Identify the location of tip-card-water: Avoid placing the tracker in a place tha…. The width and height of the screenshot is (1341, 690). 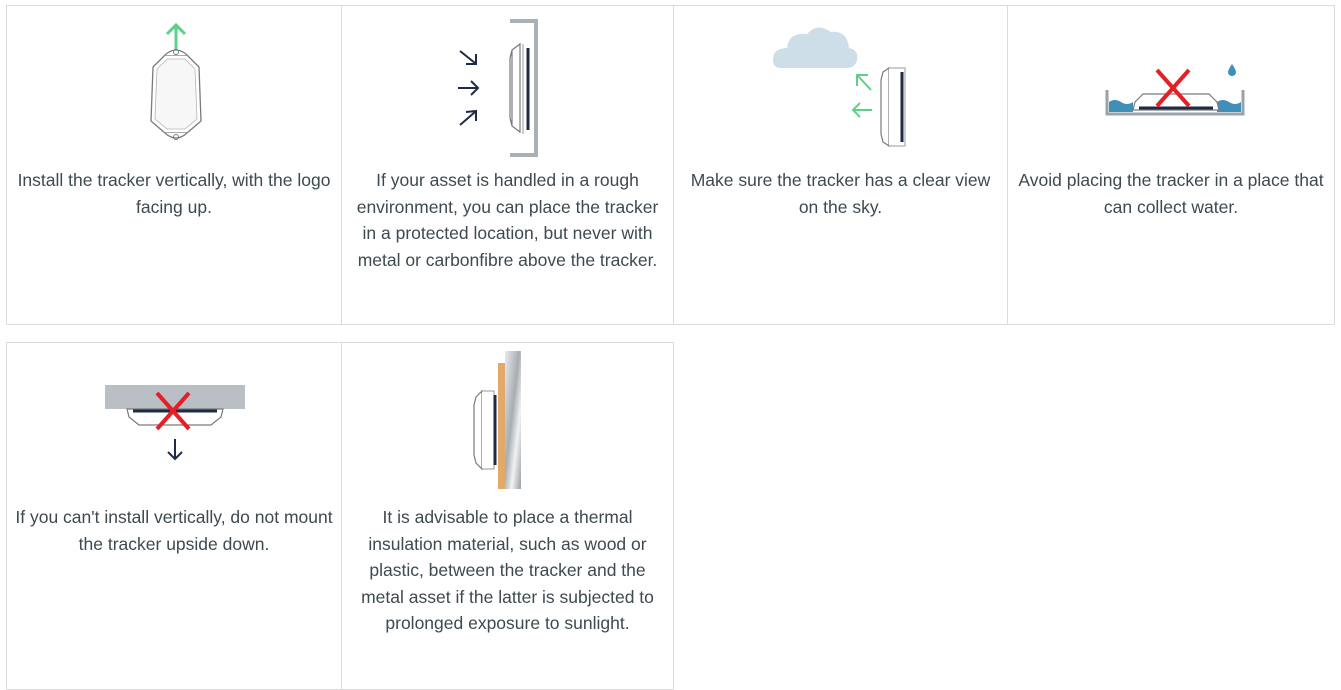
(1171, 165).